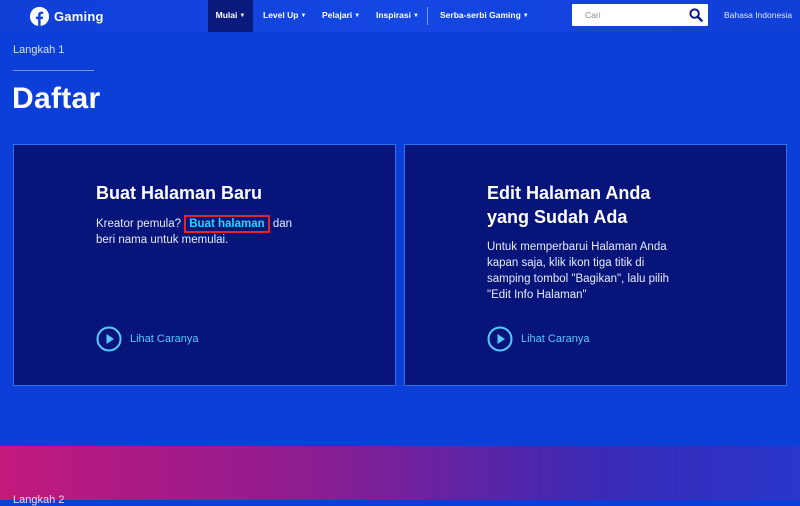 The width and height of the screenshot is (800, 506). I want to click on facebook-gaming-logo: Gaming, so click(67, 16).